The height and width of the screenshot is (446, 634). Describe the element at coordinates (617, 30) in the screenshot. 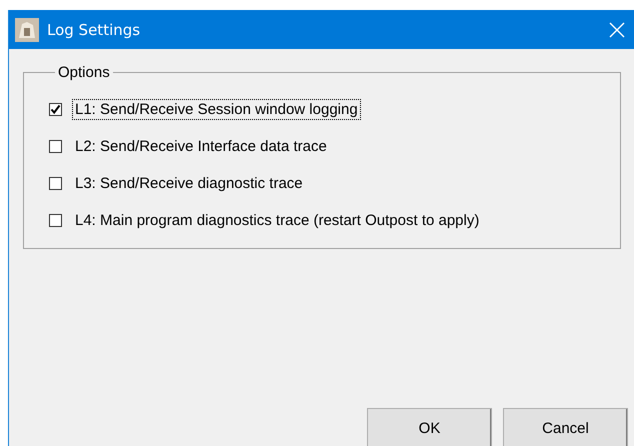

I see `close-icon` at that location.